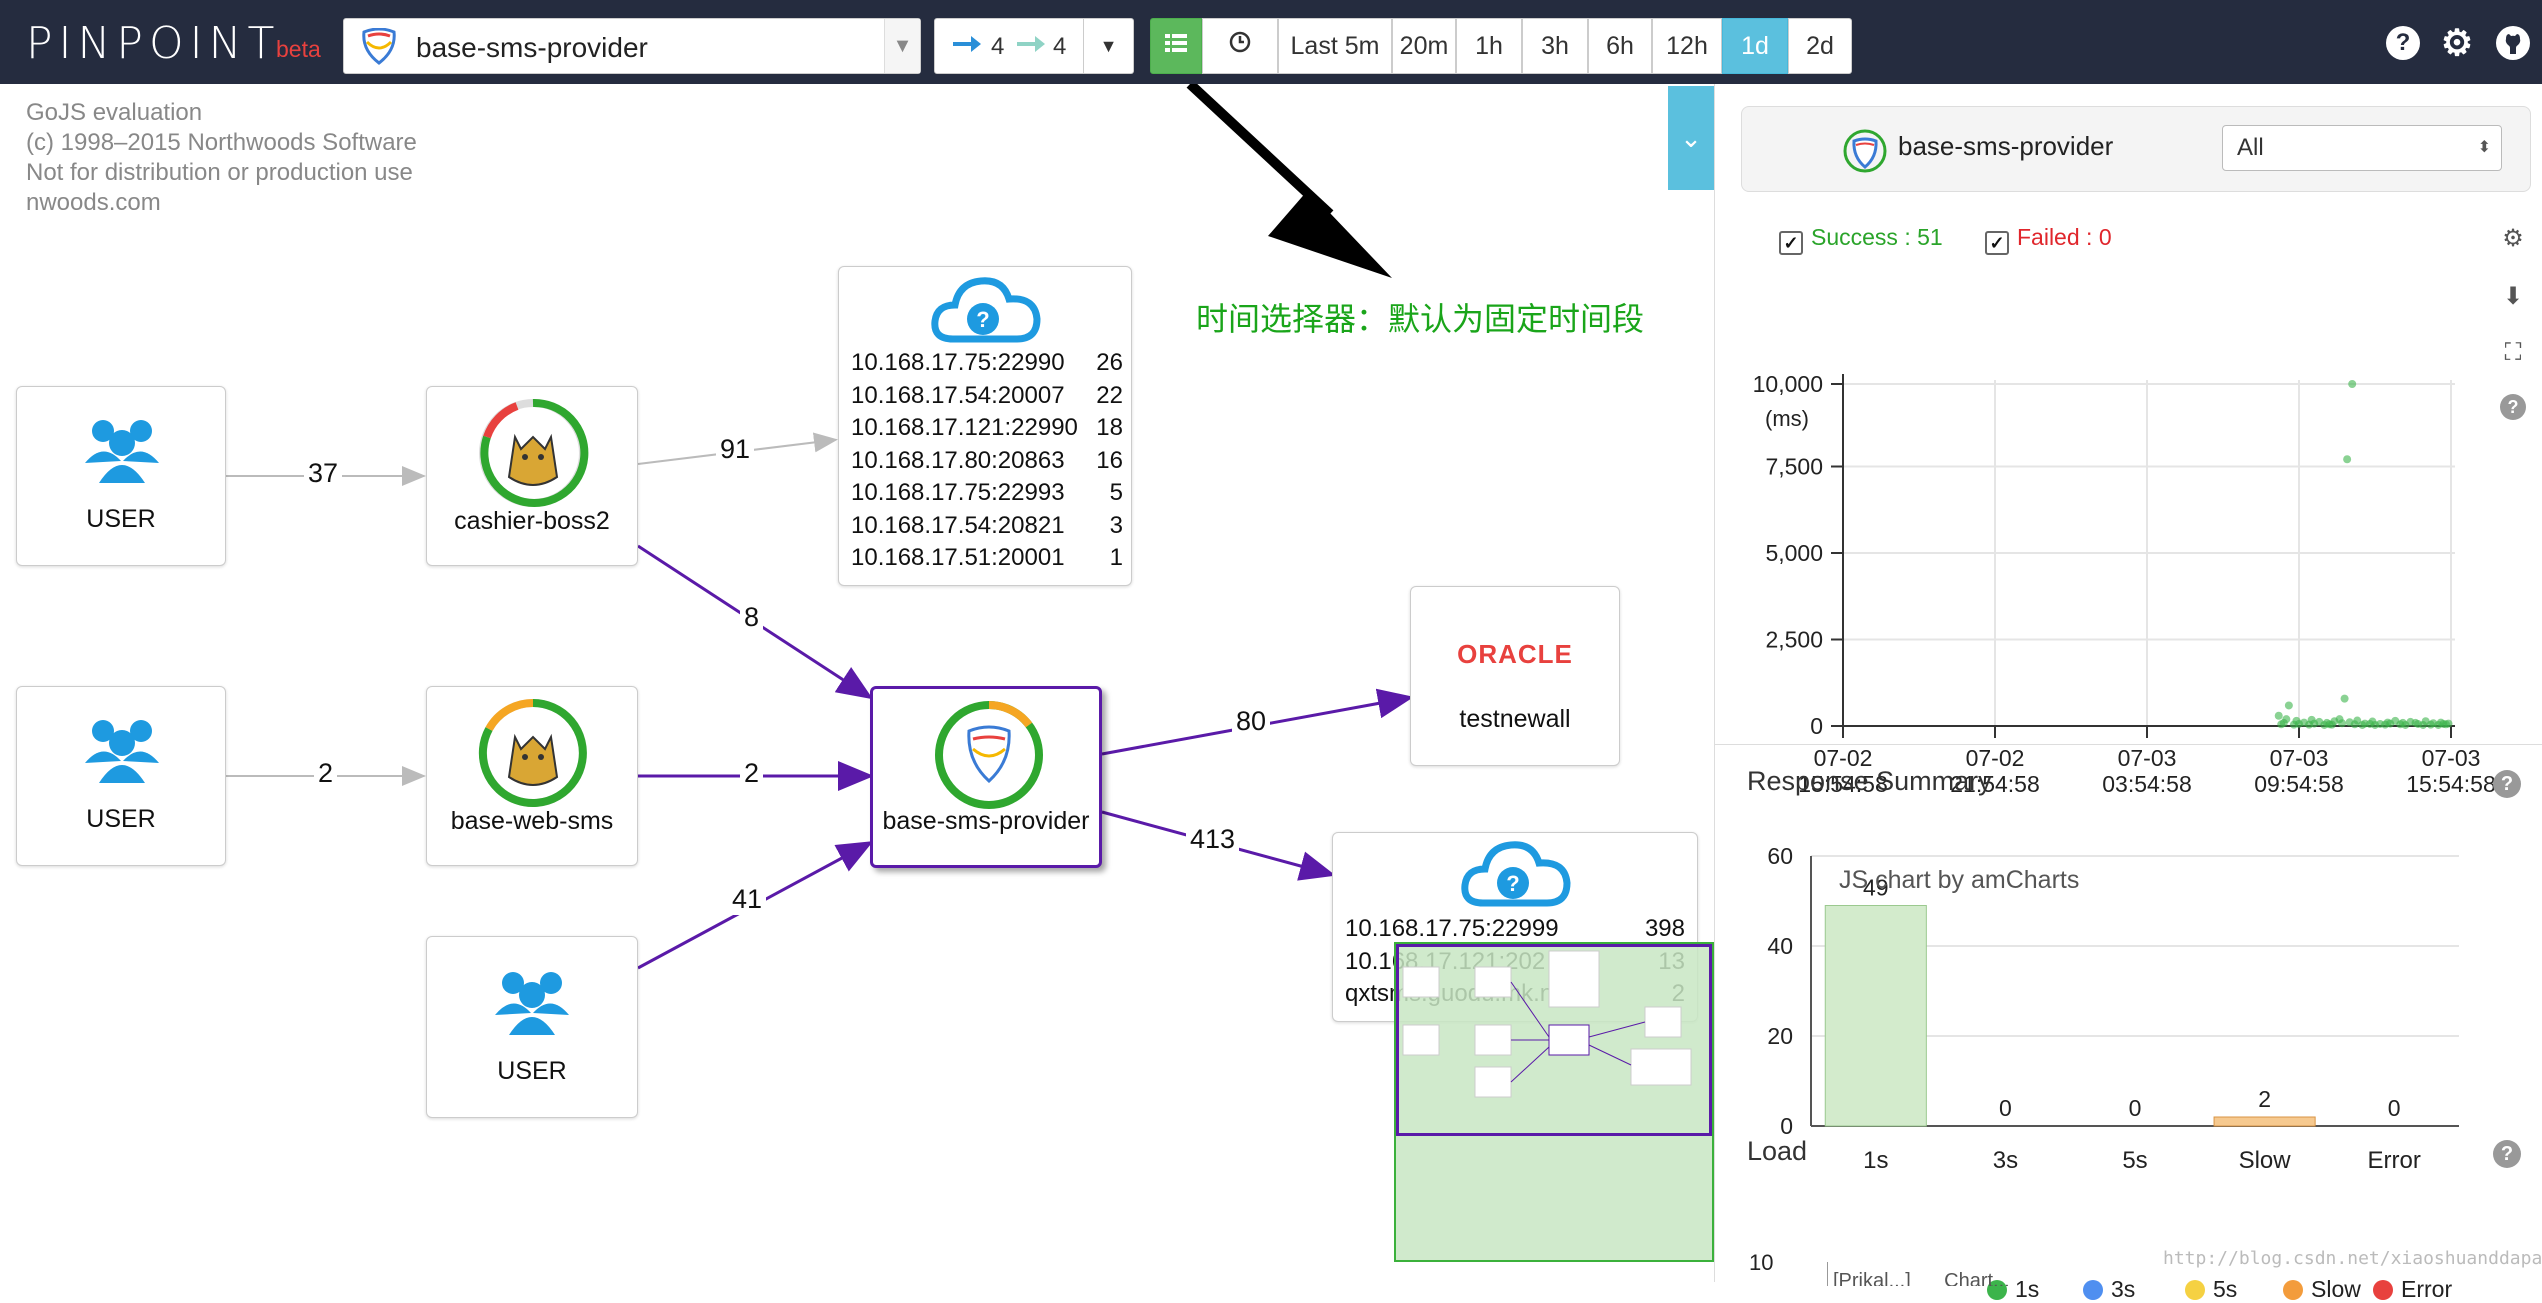 The height and width of the screenshot is (1303, 2542). I want to click on collapse-panel-button: ⌄, so click(1691, 138).